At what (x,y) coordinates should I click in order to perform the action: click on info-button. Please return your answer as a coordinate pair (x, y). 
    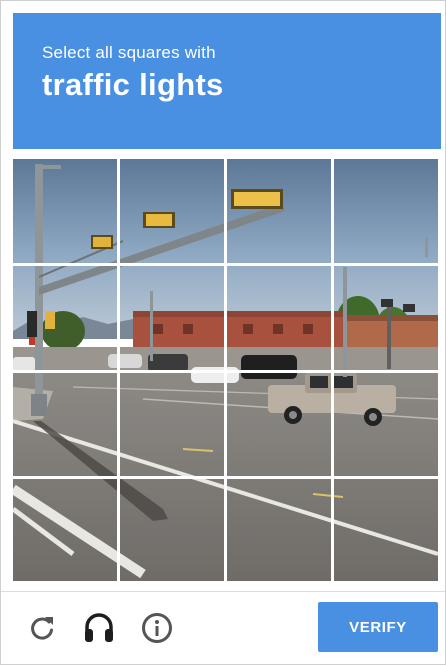
    Looking at the image, I should click on (157, 628).